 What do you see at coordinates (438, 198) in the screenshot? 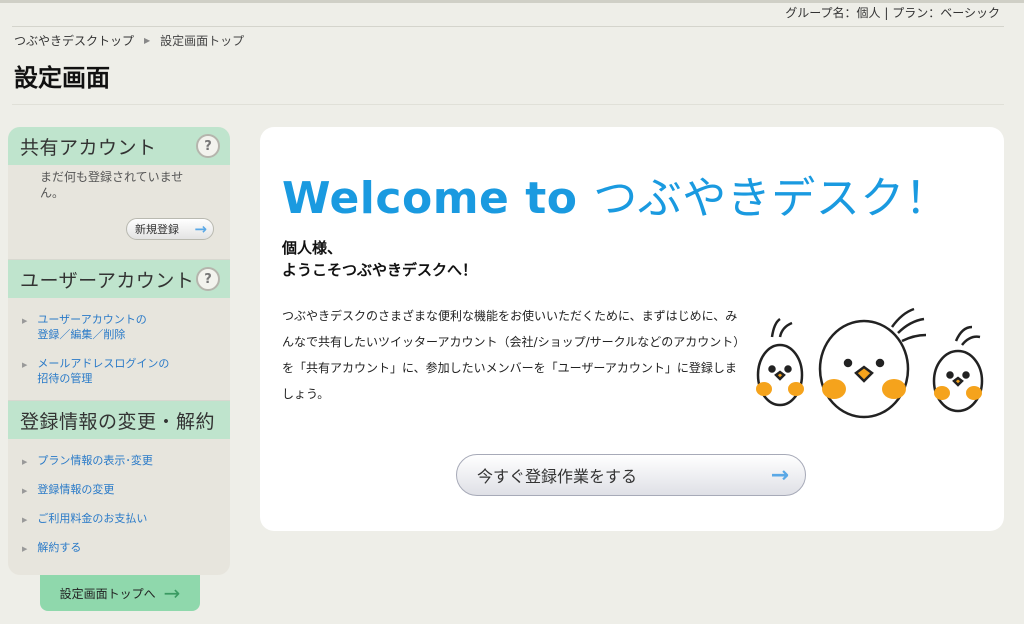
I see `welcome-en: Welcome to` at bounding box center [438, 198].